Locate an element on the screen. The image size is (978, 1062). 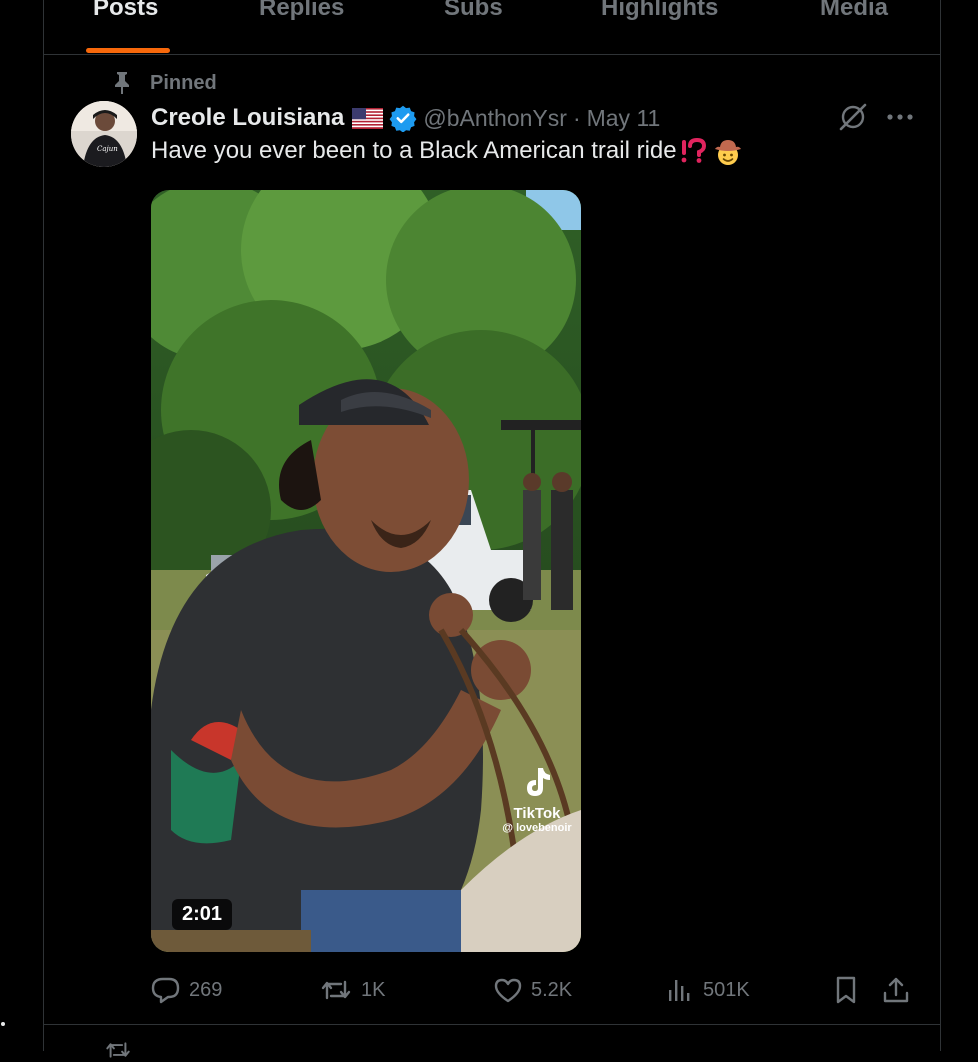
author-name: Creole Louisiana is located at coordinates (247, 118).